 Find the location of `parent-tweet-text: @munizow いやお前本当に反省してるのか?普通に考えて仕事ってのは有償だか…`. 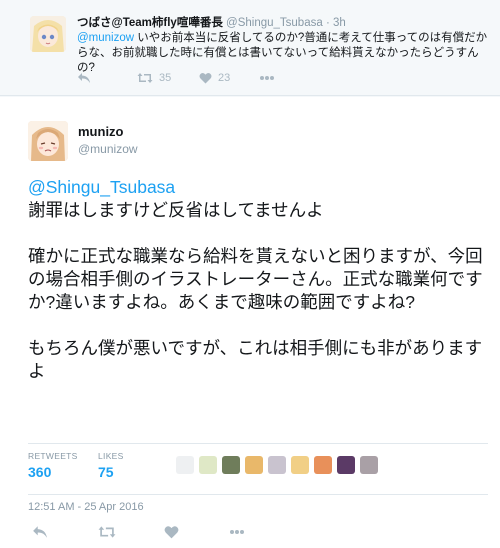

parent-tweet-text: @munizow いやお前本当に反省してるのか?普通に考えて仕事ってのは有償だか… is located at coordinates (284, 53).